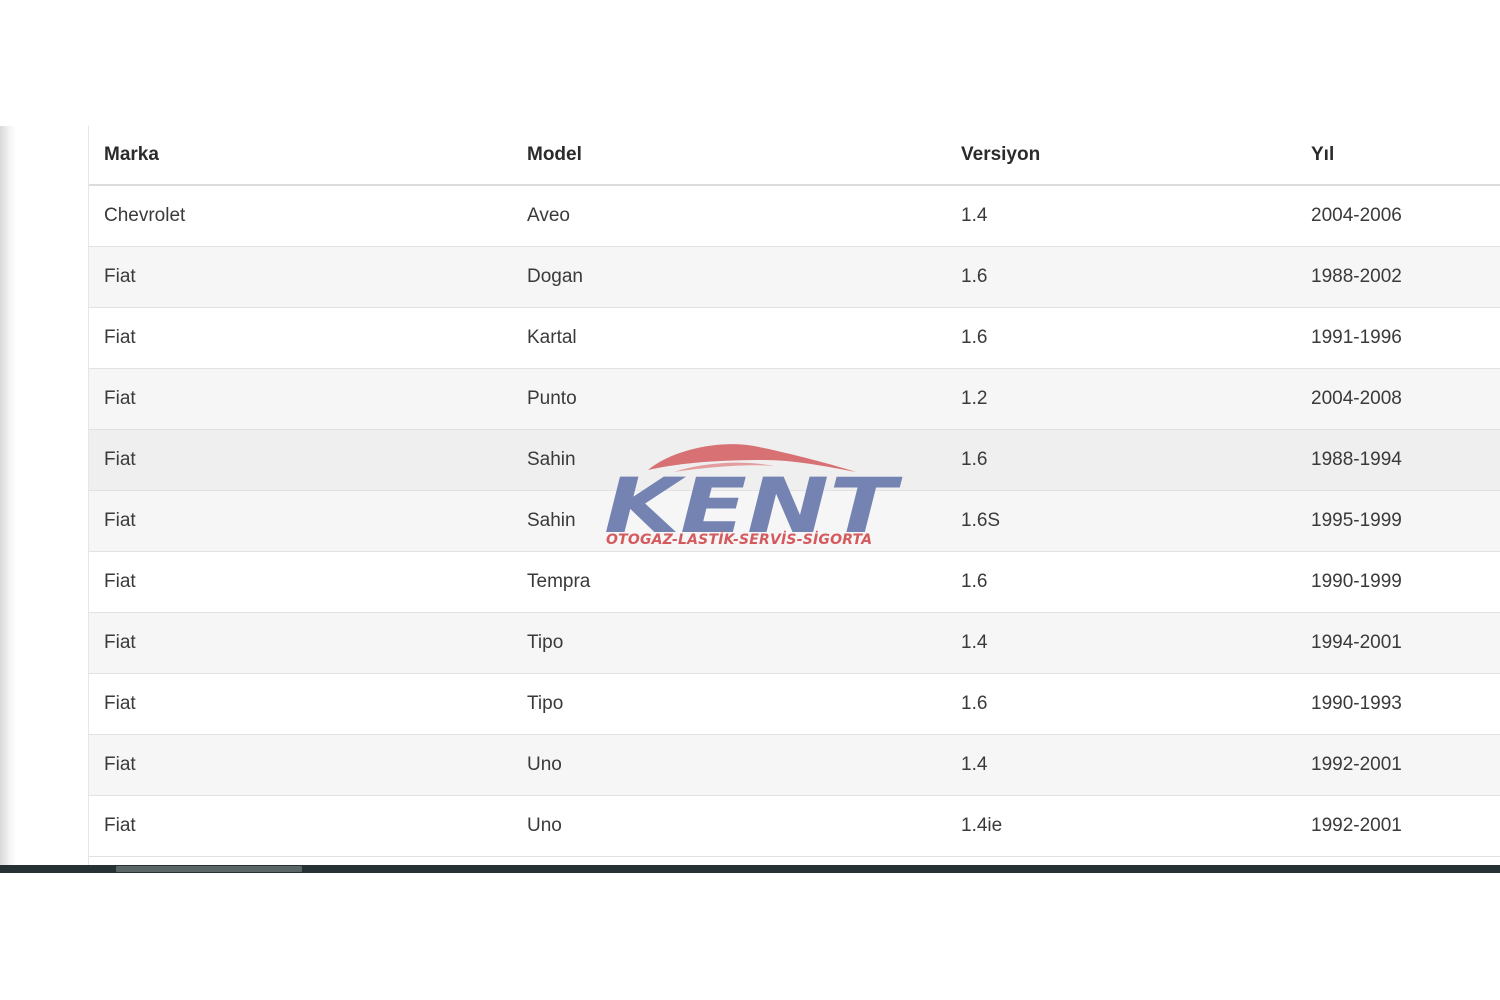  What do you see at coordinates (1121, 399) in the screenshot?
I see `cell-versiyon: 1.2` at bounding box center [1121, 399].